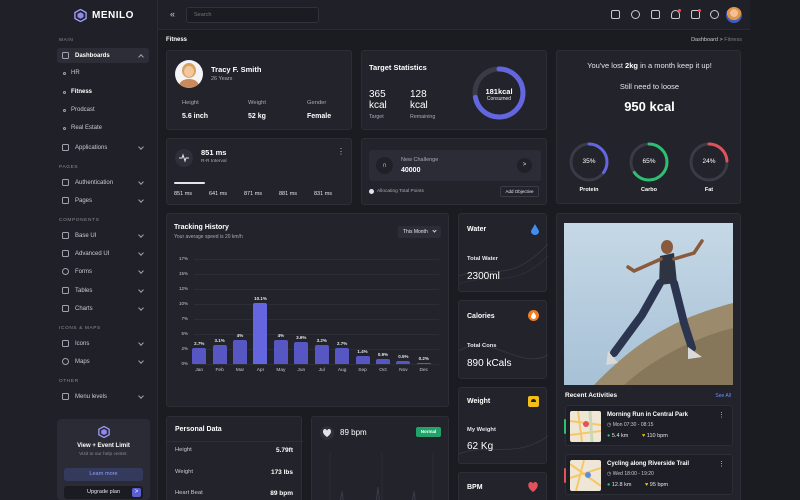 This screenshot has width=800, height=500. What do you see at coordinates (222, 79) in the screenshot?
I see `profile-age: 26 Years` at bounding box center [222, 79].